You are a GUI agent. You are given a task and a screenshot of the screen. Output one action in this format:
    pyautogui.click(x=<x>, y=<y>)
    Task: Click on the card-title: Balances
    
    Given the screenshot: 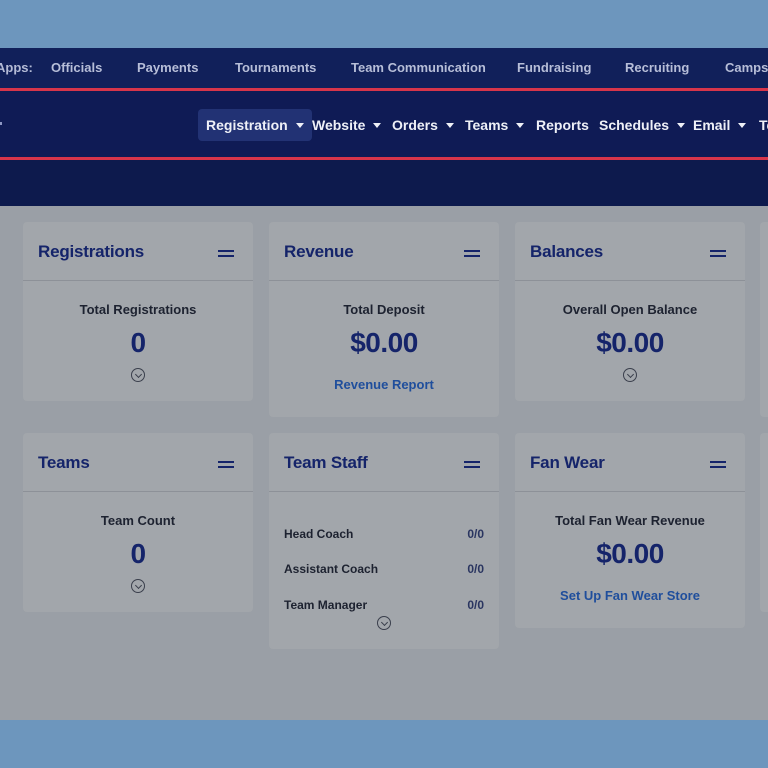 What is the action you would take?
    pyautogui.click(x=567, y=251)
    